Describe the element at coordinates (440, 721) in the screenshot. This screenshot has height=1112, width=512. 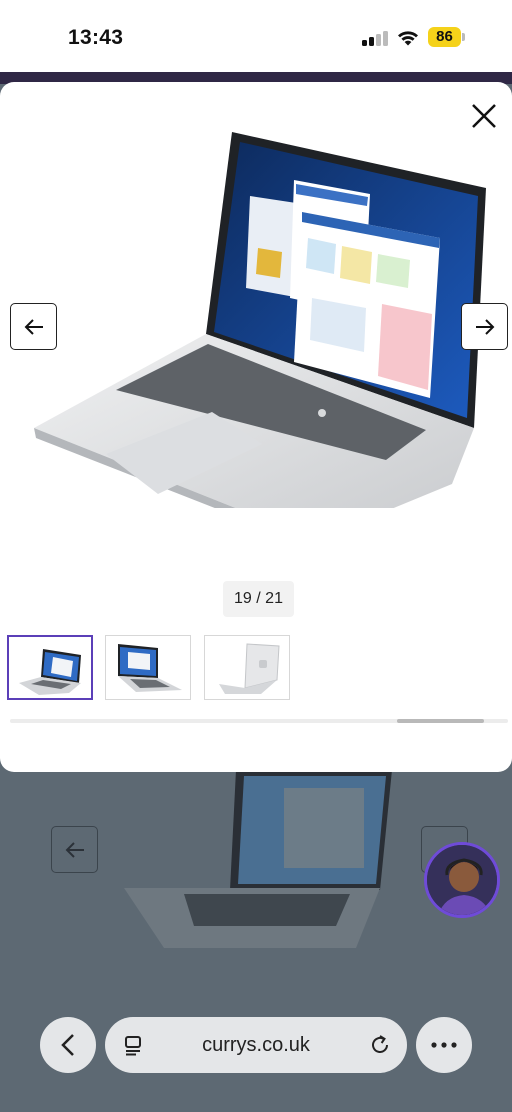
I see `thumbnail-scrollbar-thumb` at that location.